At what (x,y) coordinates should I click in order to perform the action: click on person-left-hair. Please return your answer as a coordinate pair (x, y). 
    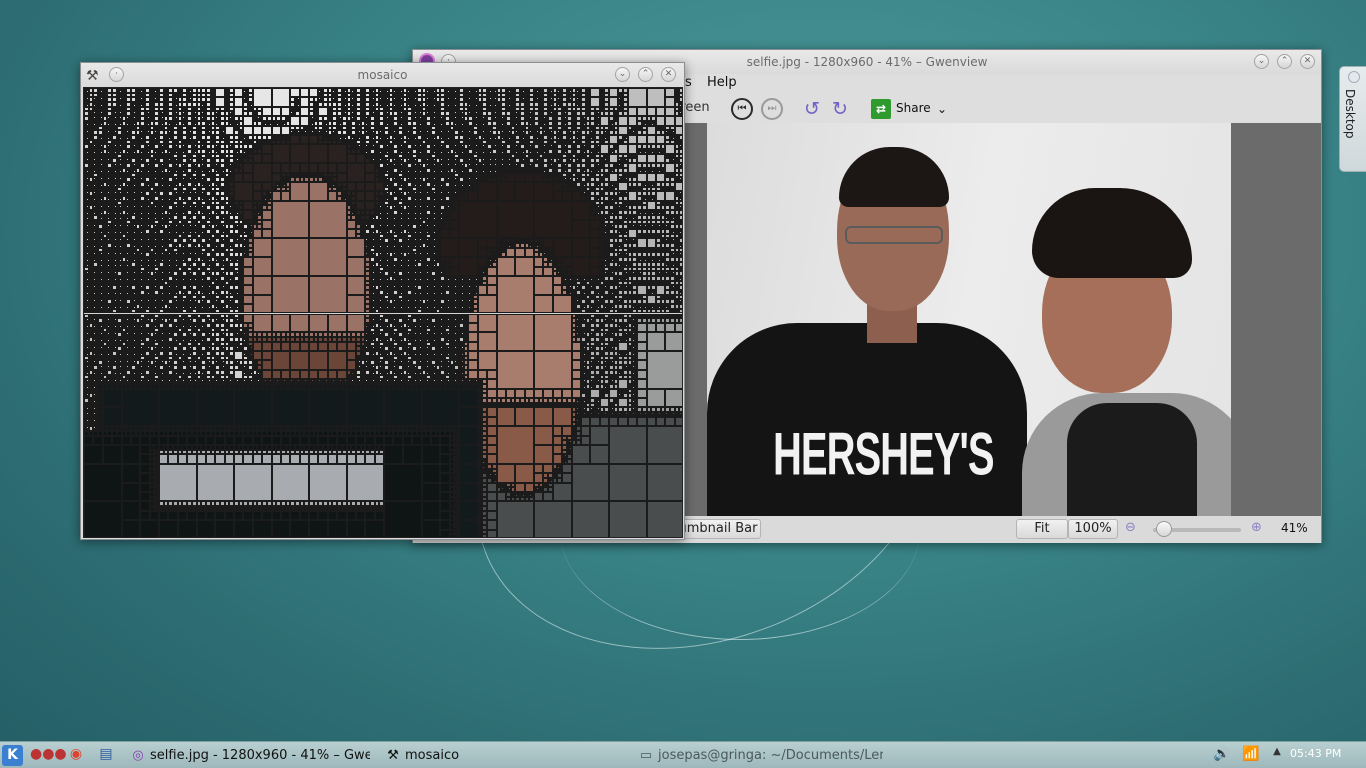
    Looking at the image, I should click on (894, 177).